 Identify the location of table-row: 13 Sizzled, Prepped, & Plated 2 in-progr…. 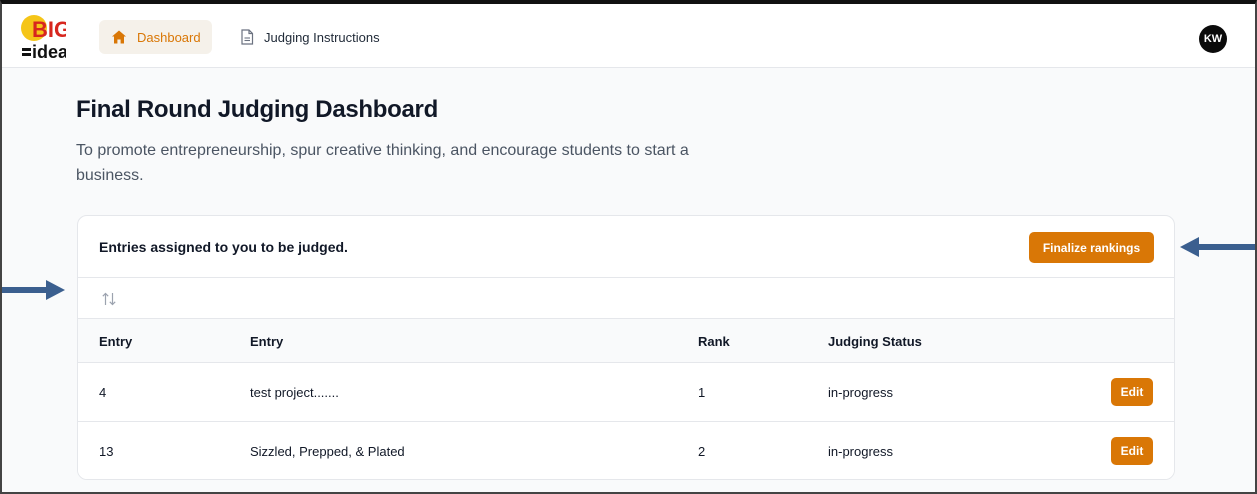
(626, 450).